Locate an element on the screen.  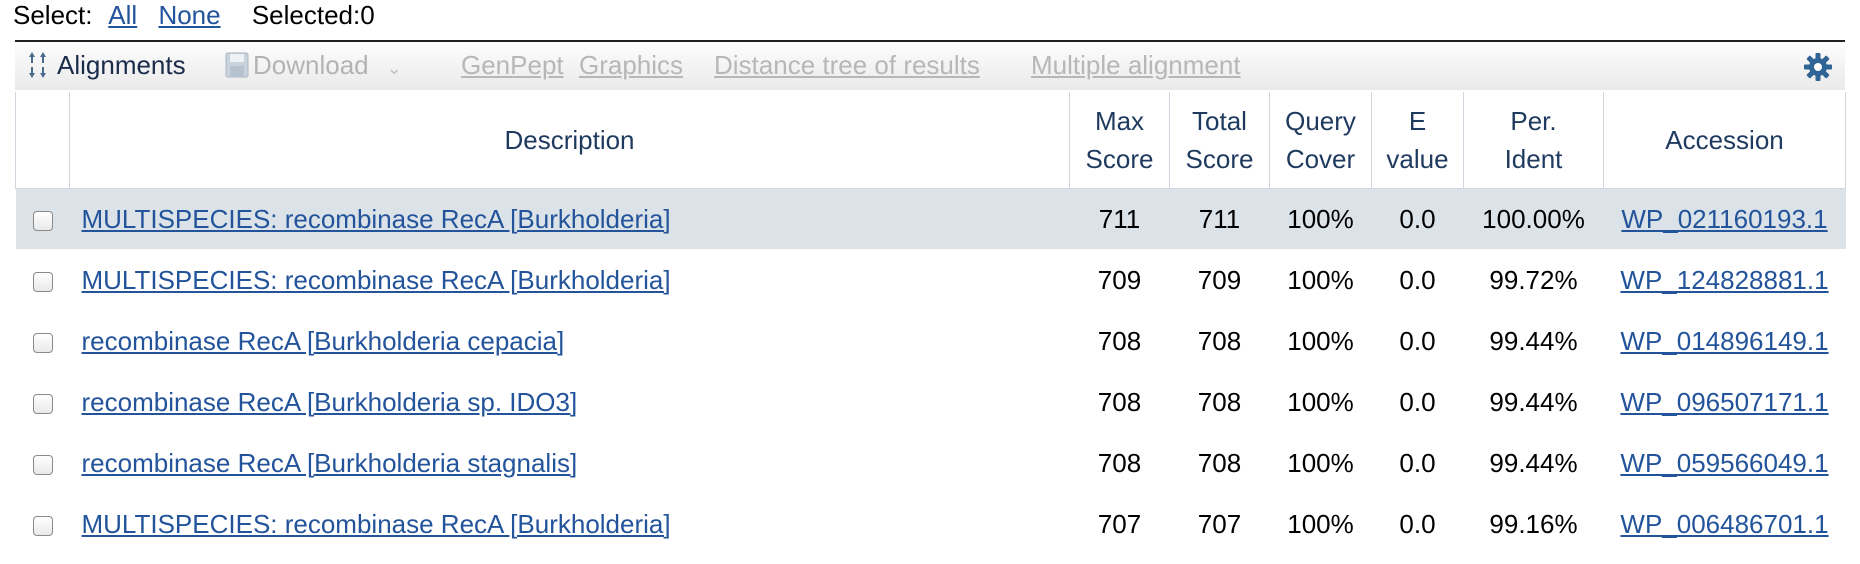
header-per-ident-line2: Ident is located at coordinates (1533, 159).